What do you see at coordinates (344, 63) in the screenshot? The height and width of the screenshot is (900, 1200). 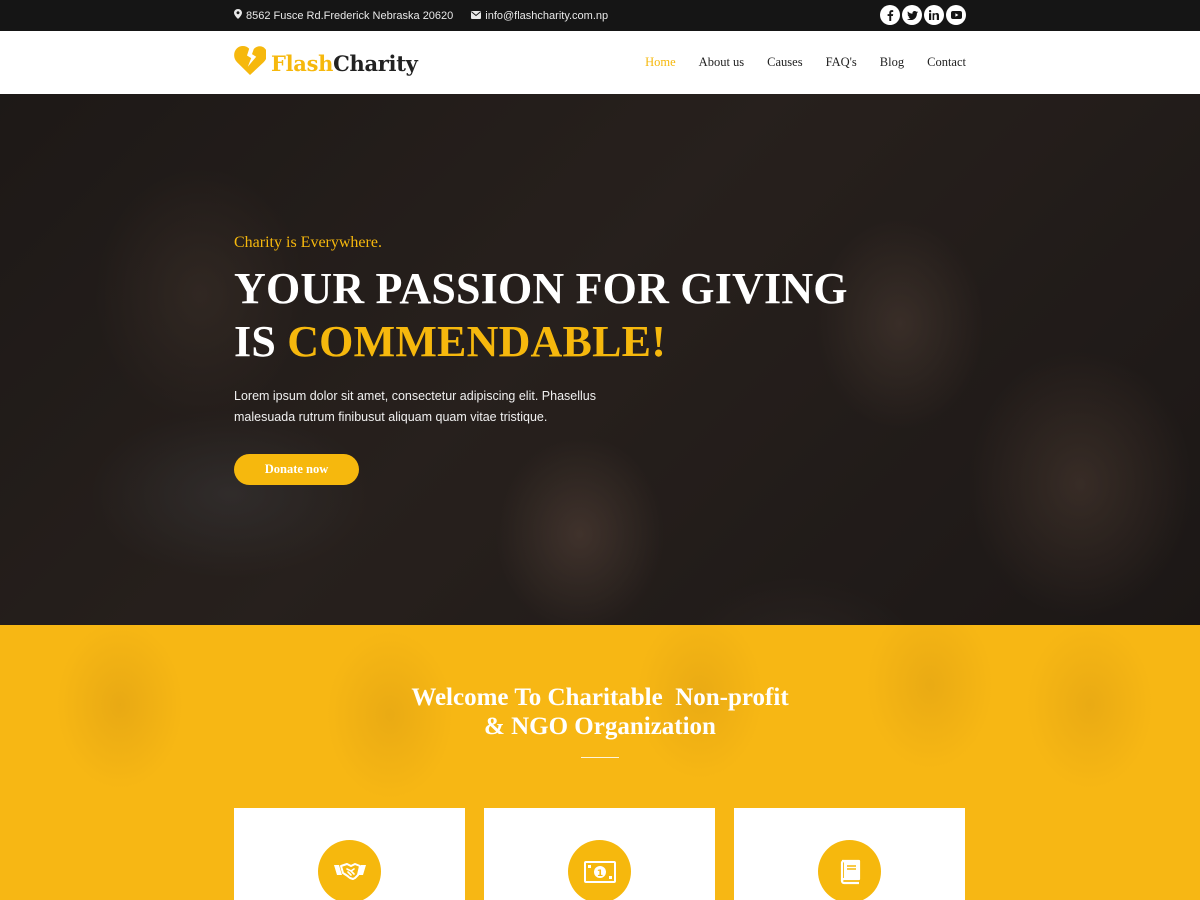 I see `logo-text: FlashCharity` at bounding box center [344, 63].